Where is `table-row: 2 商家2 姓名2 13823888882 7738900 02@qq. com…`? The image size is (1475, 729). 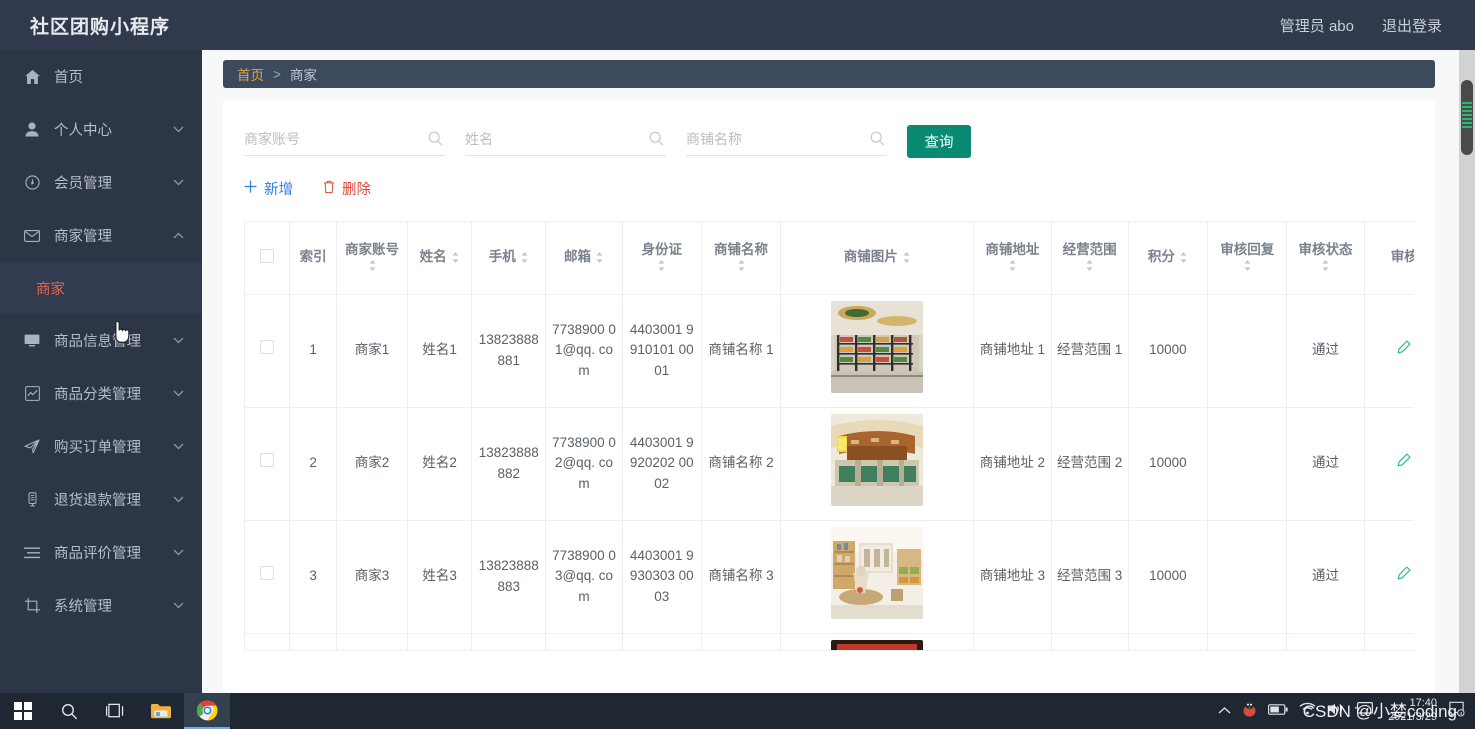 table-row: 2 商家2 姓名2 13823888882 7738900 02@qq. com… is located at coordinates (829, 464).